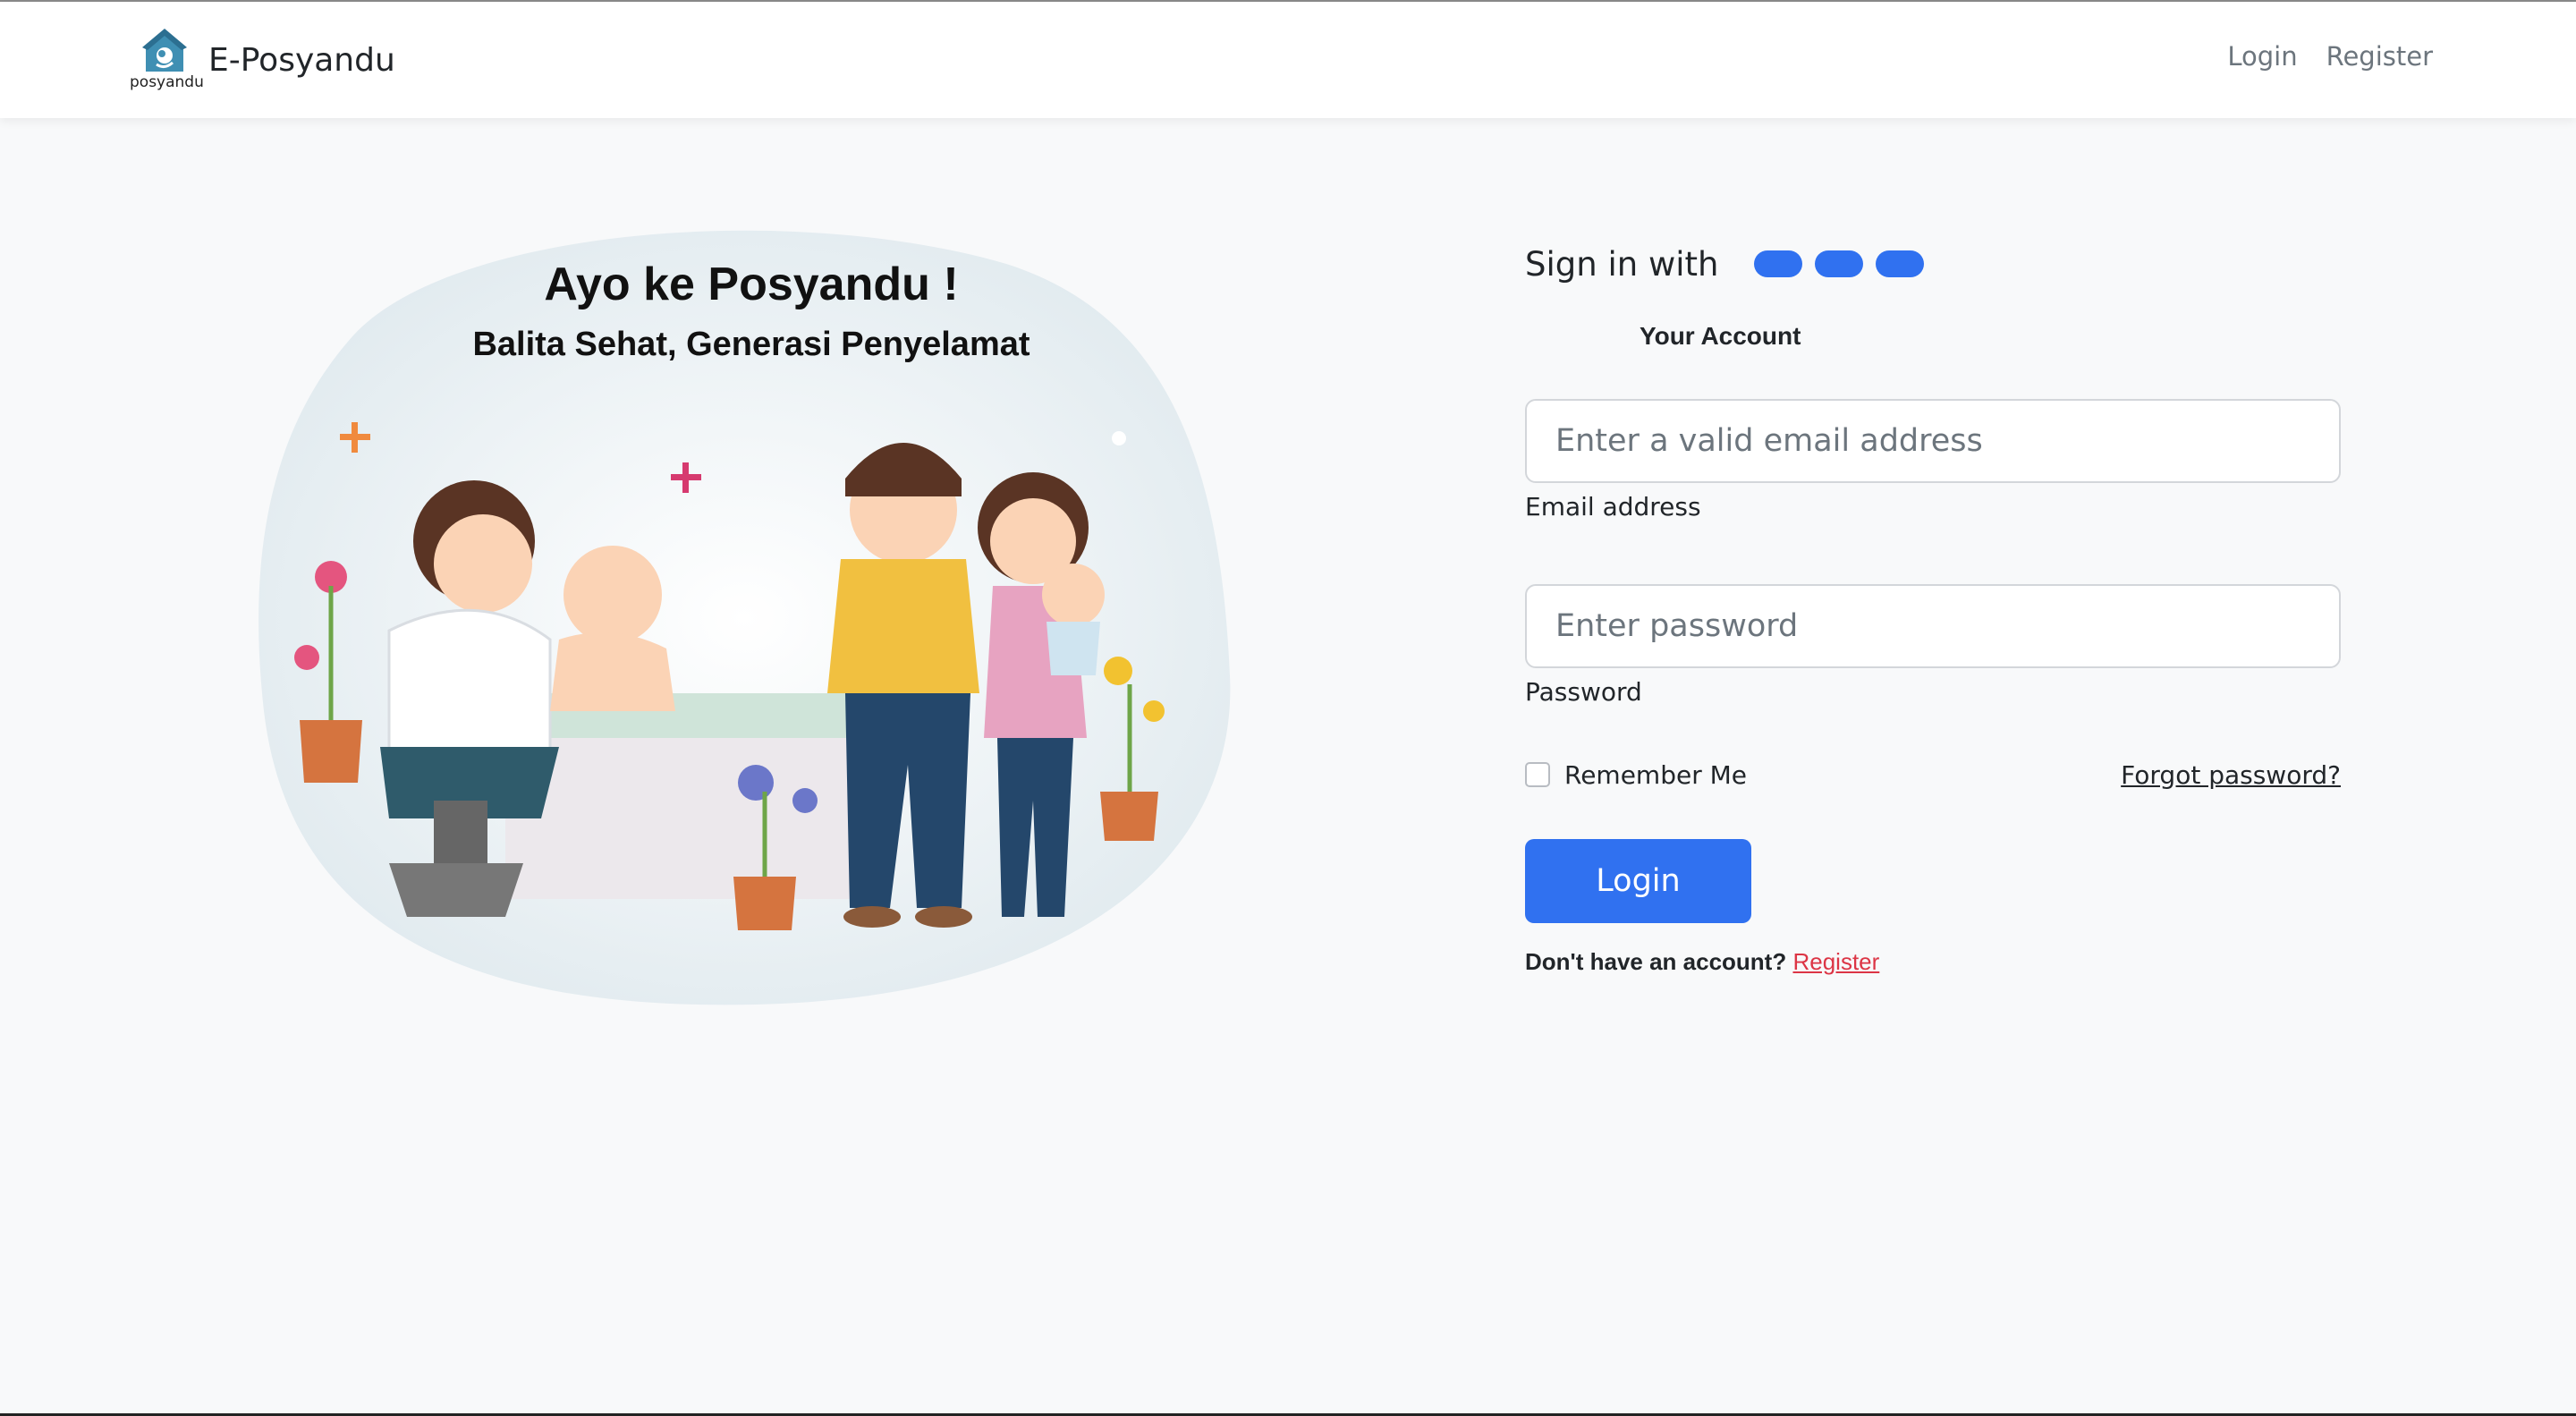  I want to click on register-link: Register, so click(1835, 961).